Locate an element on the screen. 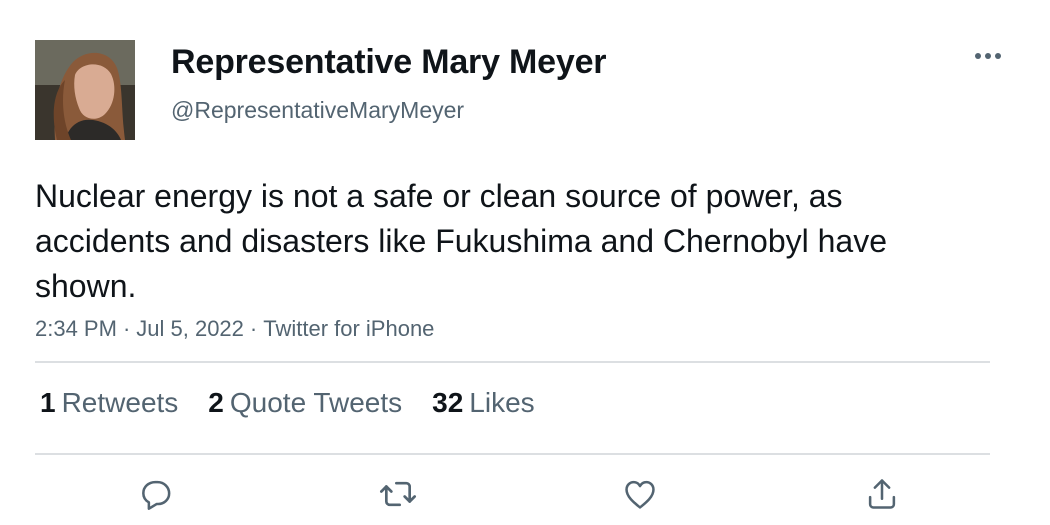  share-button is located at coordinates (882, 494).